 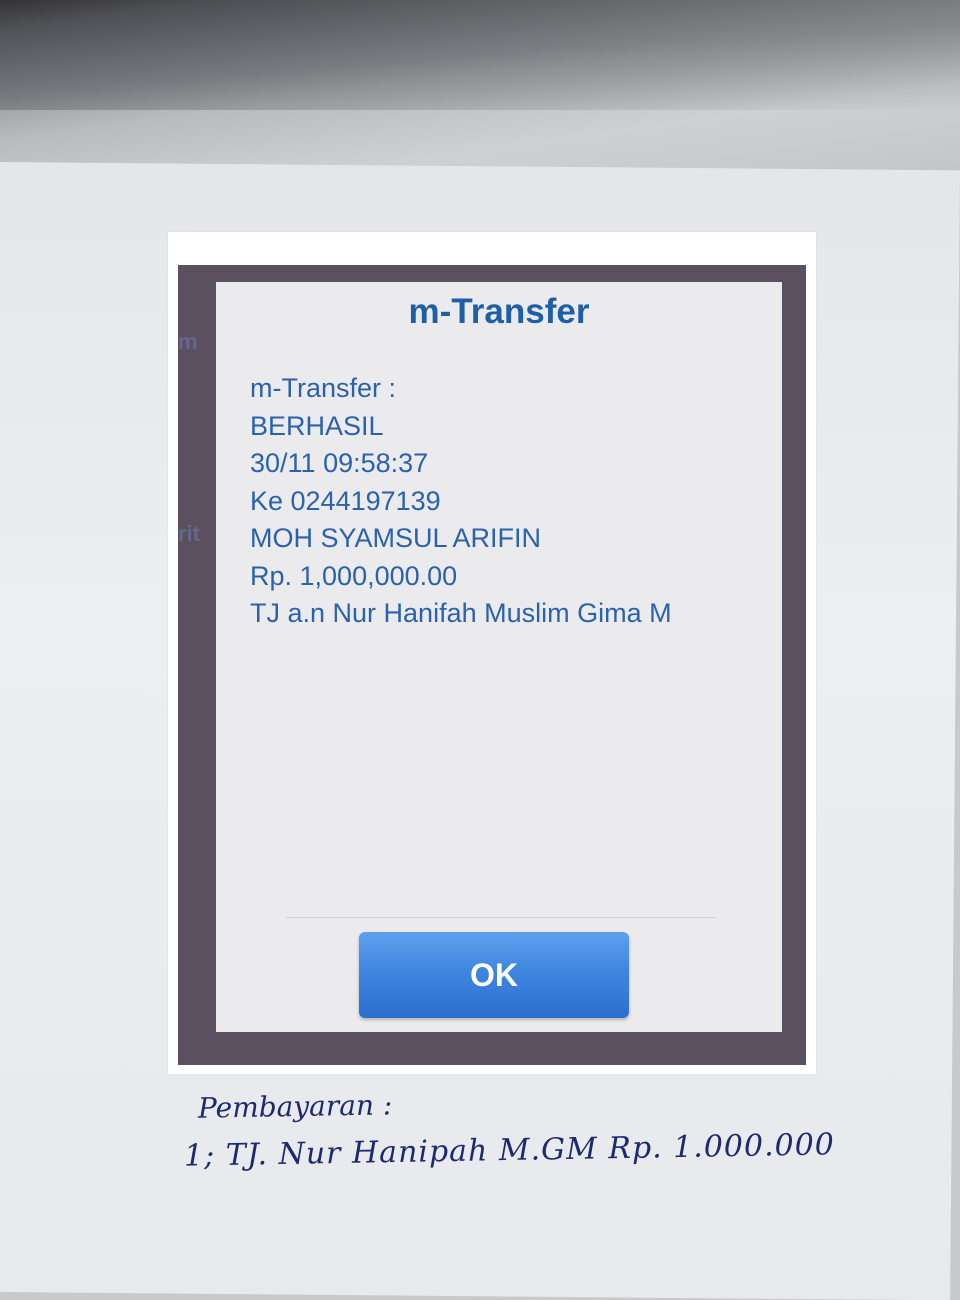 What do you see at coordinates (480, 55) in the screenshot?
I see `background-shadow` at bounding box center [480, 55].